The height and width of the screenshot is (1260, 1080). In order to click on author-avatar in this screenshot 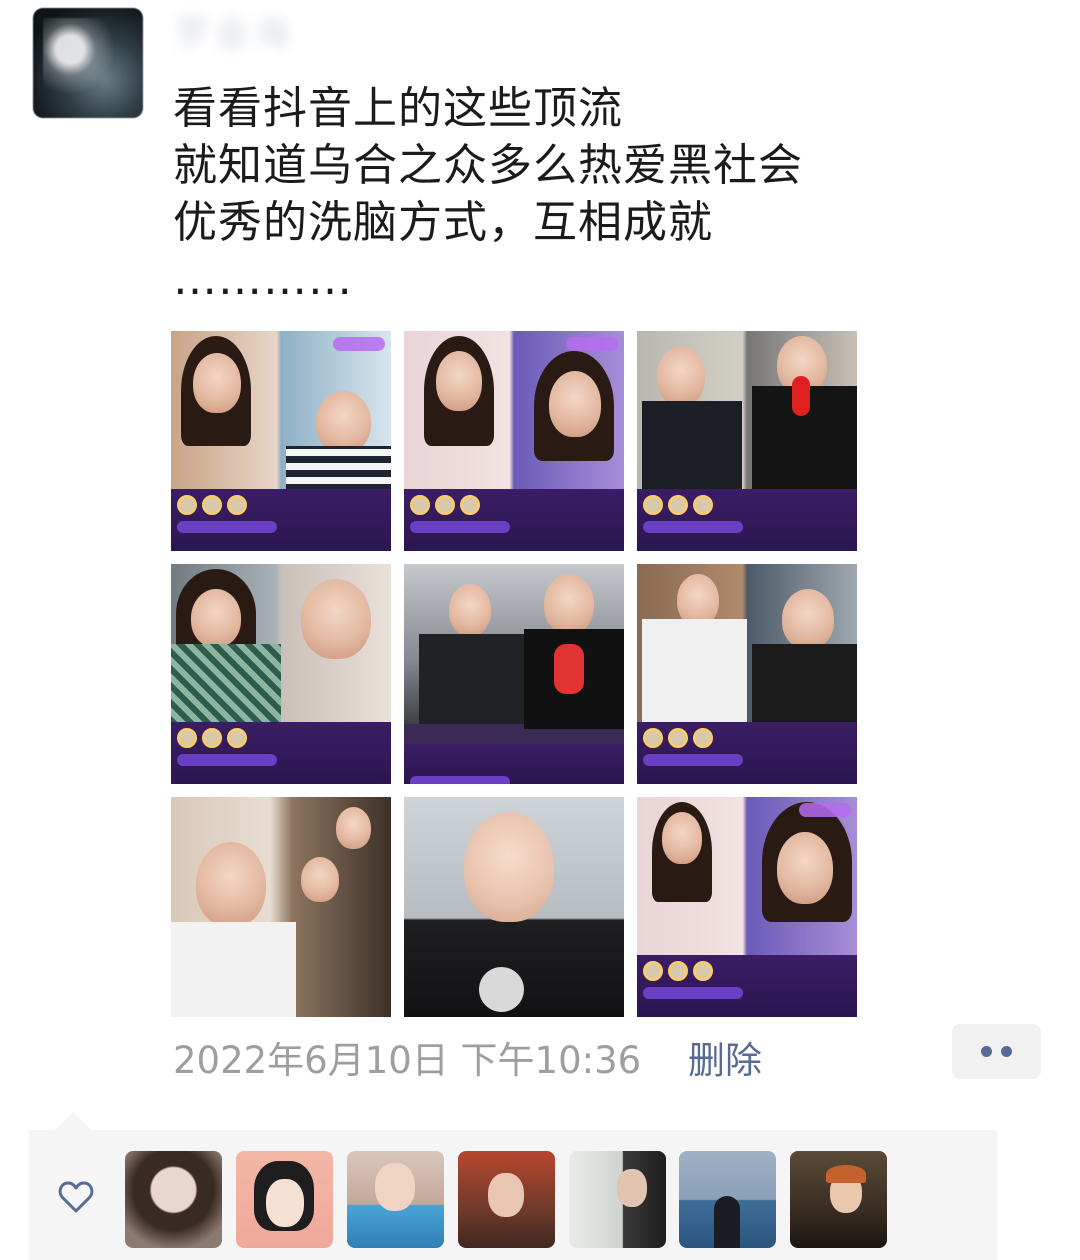, I will do `click(88, 63)`.